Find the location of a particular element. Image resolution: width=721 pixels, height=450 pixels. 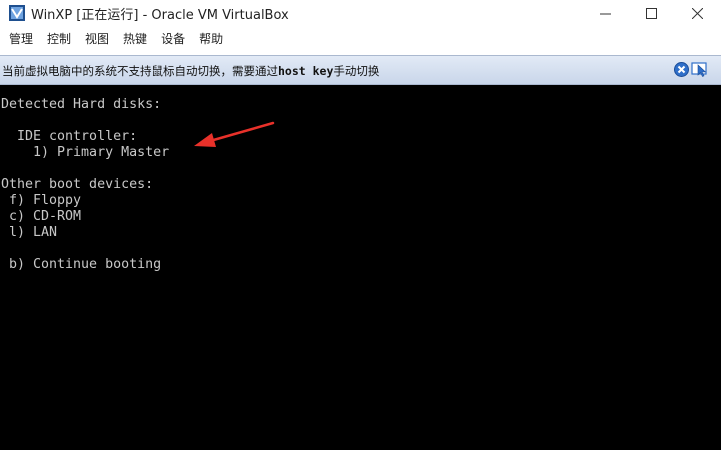

maximize-icon is located at coordinates (651, 13).